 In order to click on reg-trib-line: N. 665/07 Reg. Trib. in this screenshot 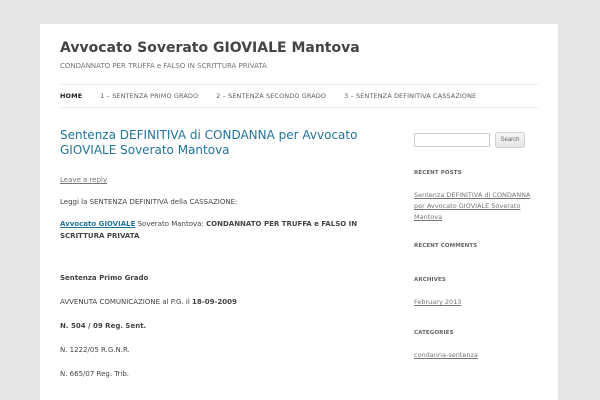, I will do `click(95, 374)`.